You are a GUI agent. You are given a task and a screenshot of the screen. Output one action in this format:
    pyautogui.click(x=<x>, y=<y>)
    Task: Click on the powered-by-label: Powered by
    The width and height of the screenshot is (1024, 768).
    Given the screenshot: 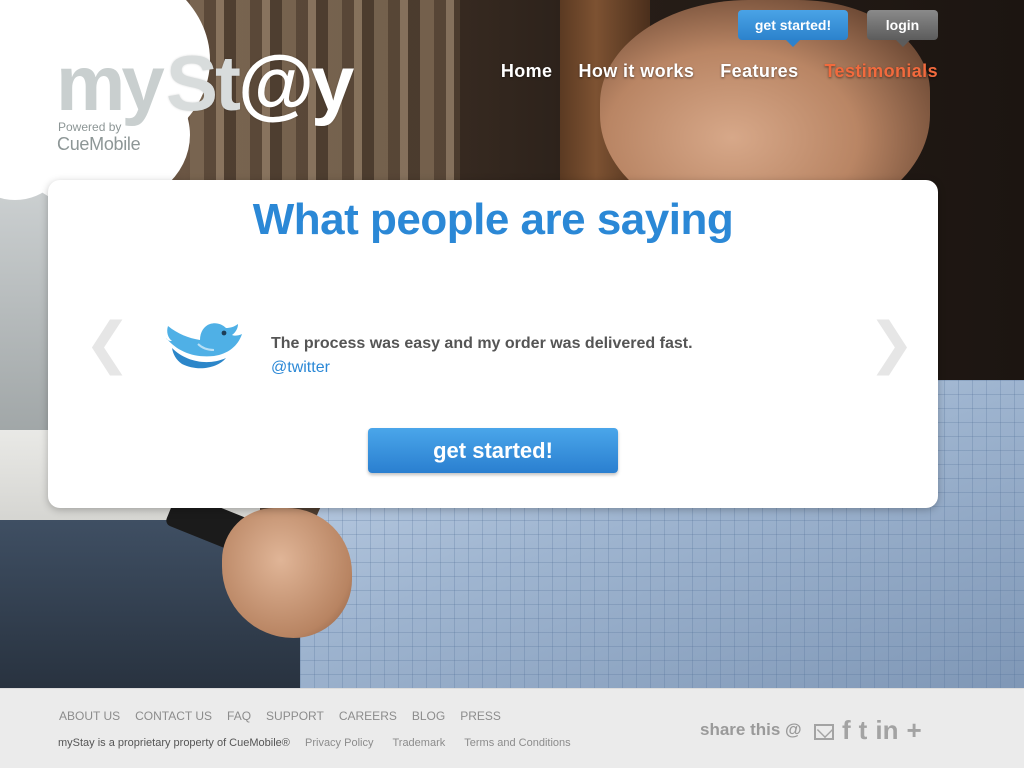 What is the action you would take?
    pyautogui.click(x=90, y=127)
    